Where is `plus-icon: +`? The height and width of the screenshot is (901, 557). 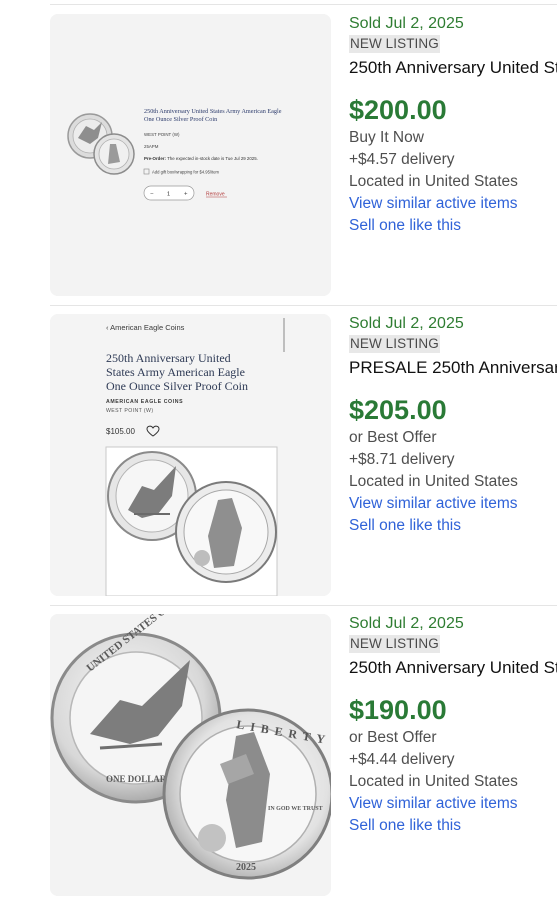 plus-icon: + is located at coordinates (186, 195).